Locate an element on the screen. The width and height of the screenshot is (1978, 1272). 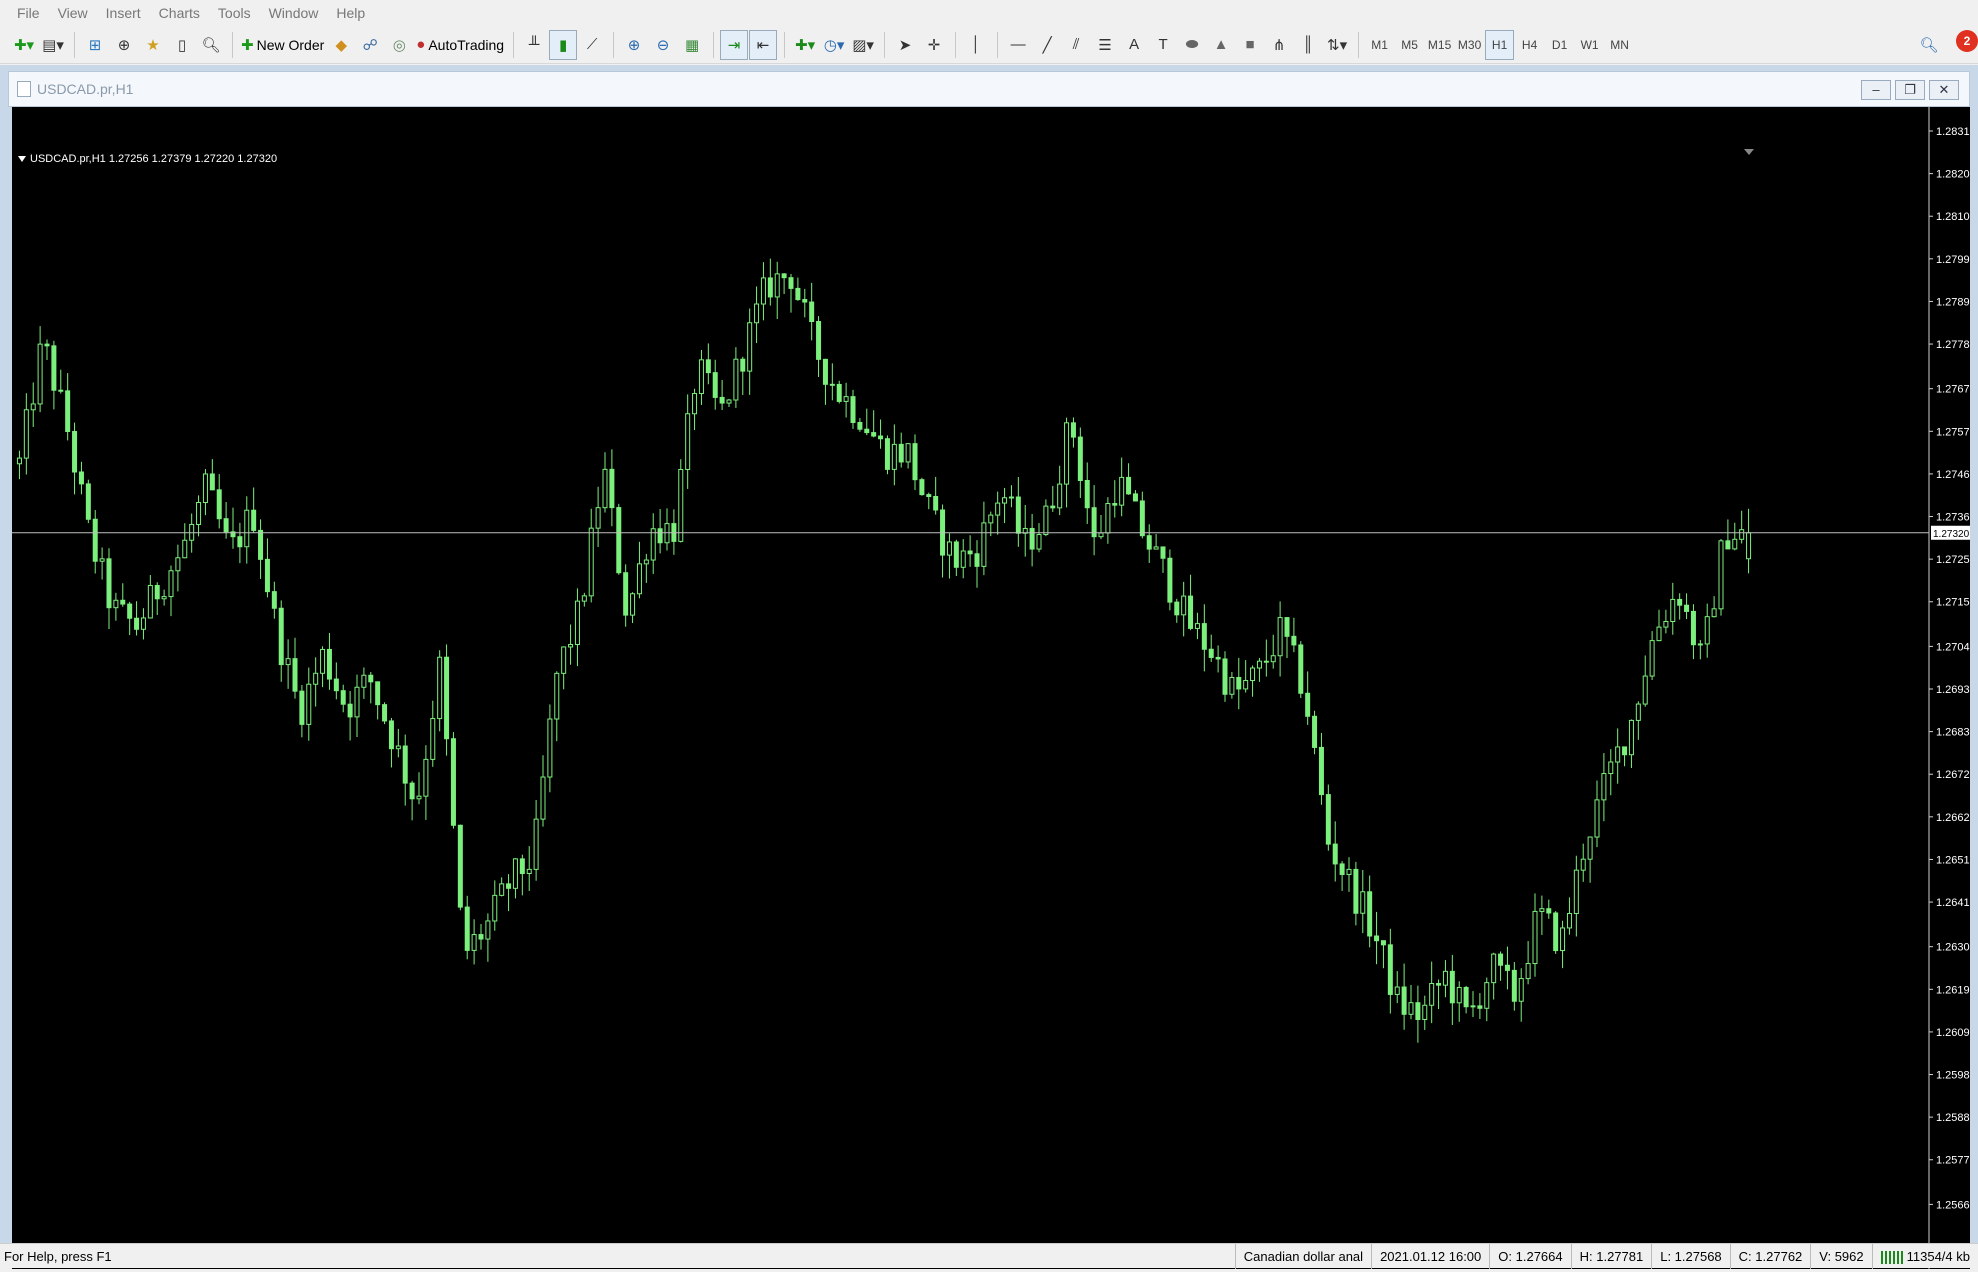
autotrading-button: ● AutoTrading is located at coordinates (460, 45).